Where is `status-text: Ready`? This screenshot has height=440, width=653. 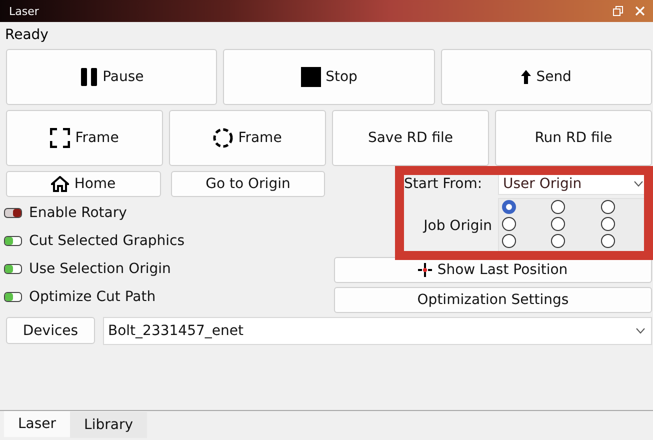 status-text: Ready is located at coordinates (27, 35).